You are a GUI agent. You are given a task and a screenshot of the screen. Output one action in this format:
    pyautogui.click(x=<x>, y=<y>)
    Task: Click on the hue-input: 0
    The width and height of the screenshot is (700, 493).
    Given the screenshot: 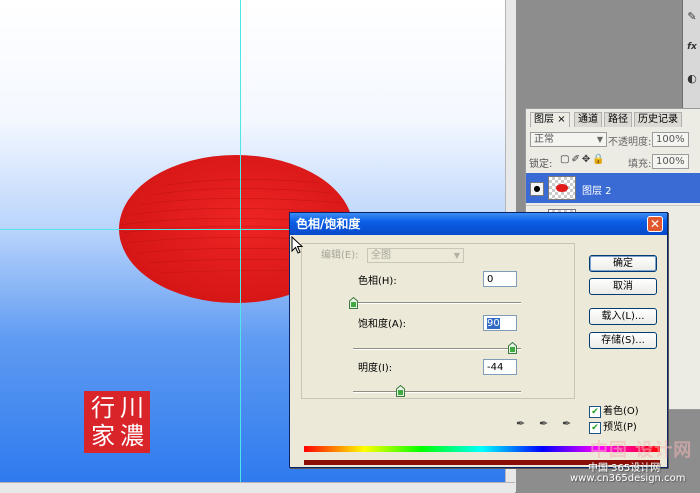 What is the action you would take?
    pyautogui.click(x=500, y=279)
    